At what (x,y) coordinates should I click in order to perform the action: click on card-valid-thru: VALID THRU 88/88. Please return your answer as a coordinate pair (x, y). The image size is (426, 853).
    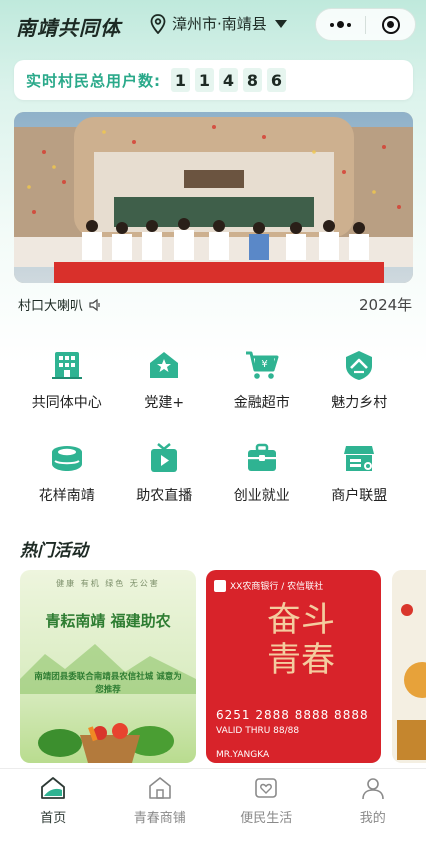
    Looking at the image, I should click on (258, 731).